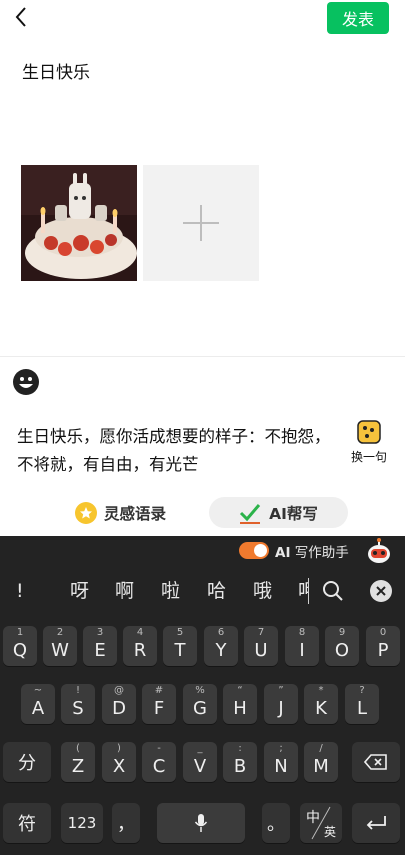 This screenshot has width=405, height=855. What do you see at coordinates (302, 646) in the screenshot?
I see `key-i: 8I` at bounding box center [302, 646].